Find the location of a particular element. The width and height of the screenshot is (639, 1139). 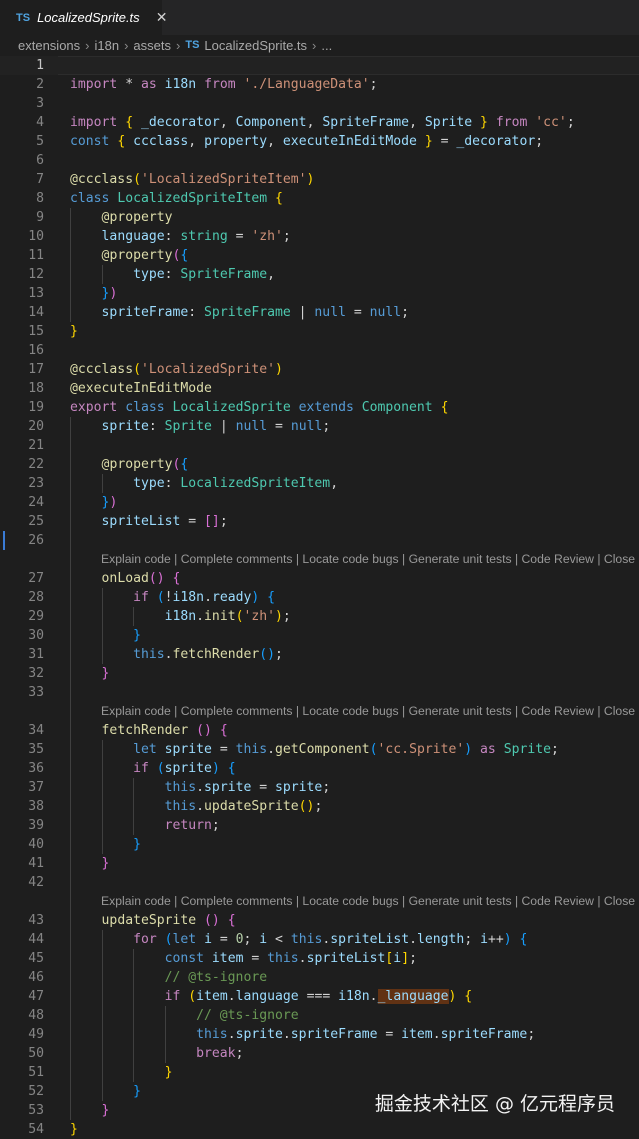

code-text: // @ts-ignore is located at coordinates (184, 1015).